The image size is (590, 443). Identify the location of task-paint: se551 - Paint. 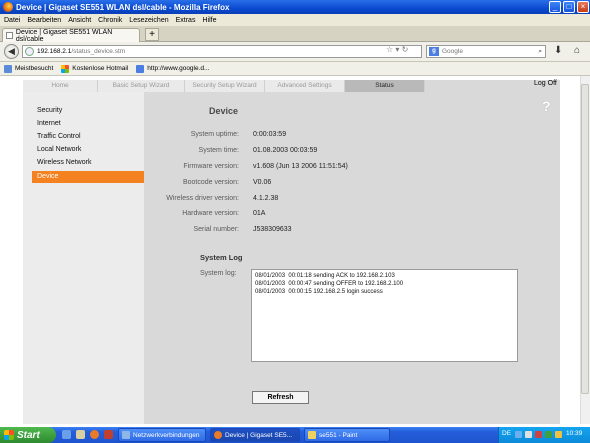
(347, 435).